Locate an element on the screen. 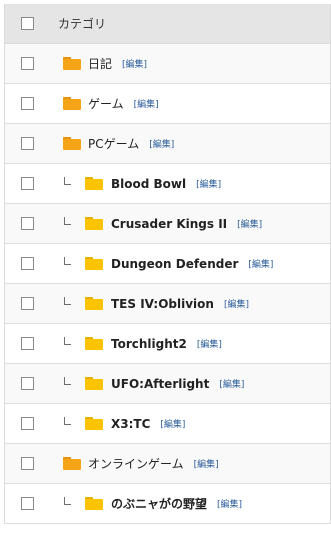 This screenshot has height=540, width=331. category-name: オンラインゲーム is located at coordinates (136, 463).